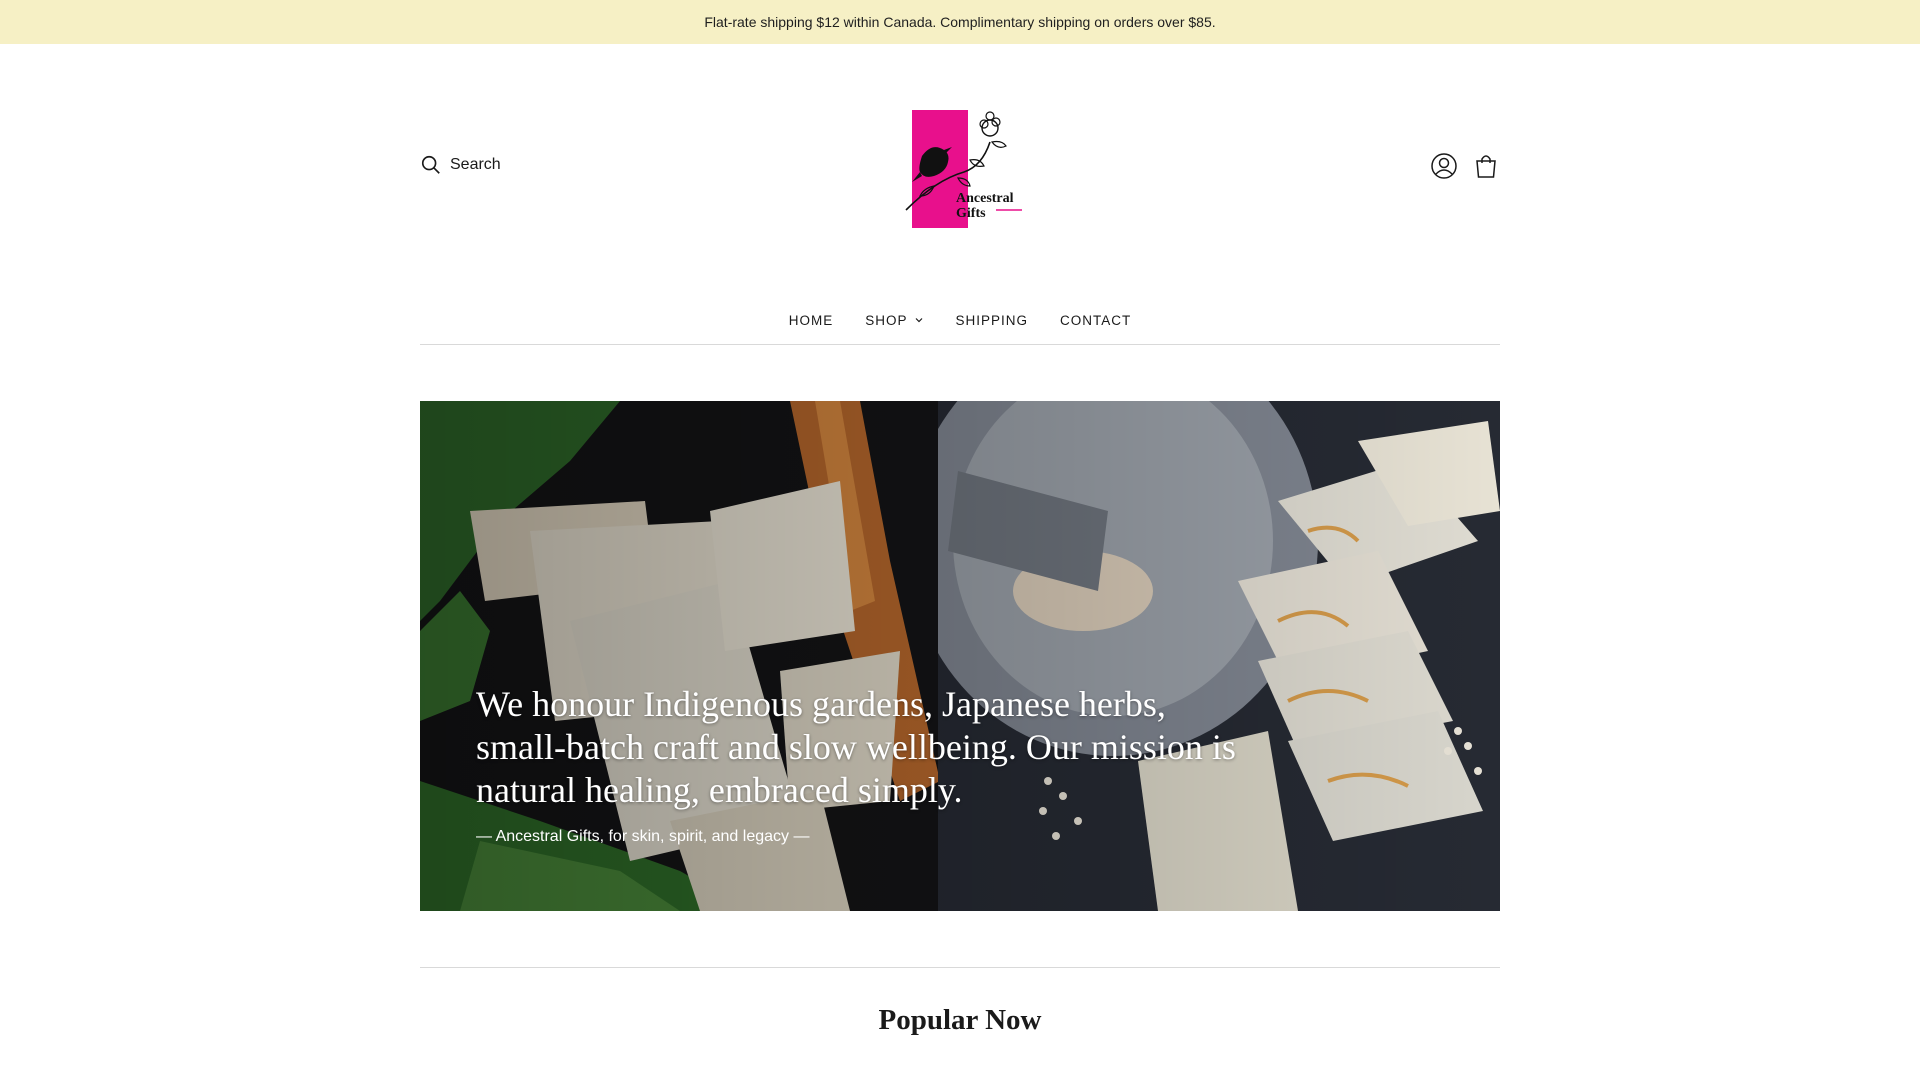 Image resolution: width=1920 pixels, height=1080 pixels. I want to click on search-label: Search, so click(475, 164).